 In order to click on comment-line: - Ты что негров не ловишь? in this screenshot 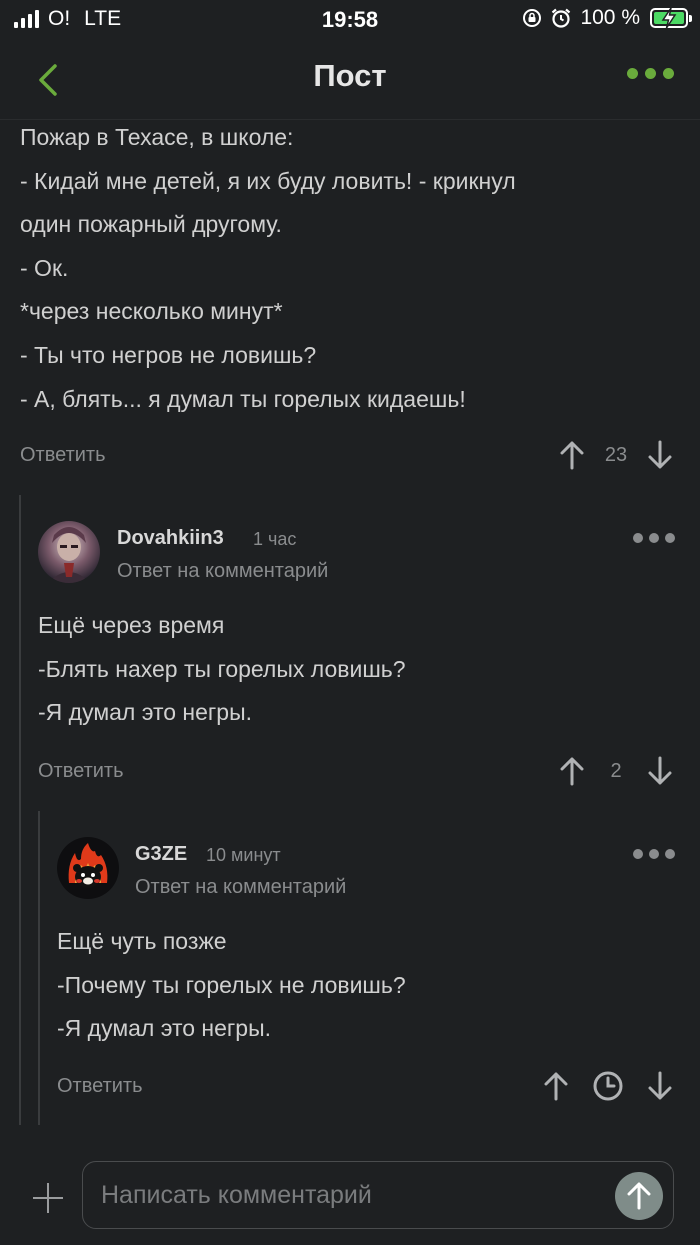, I will do `click(168, 354)`.